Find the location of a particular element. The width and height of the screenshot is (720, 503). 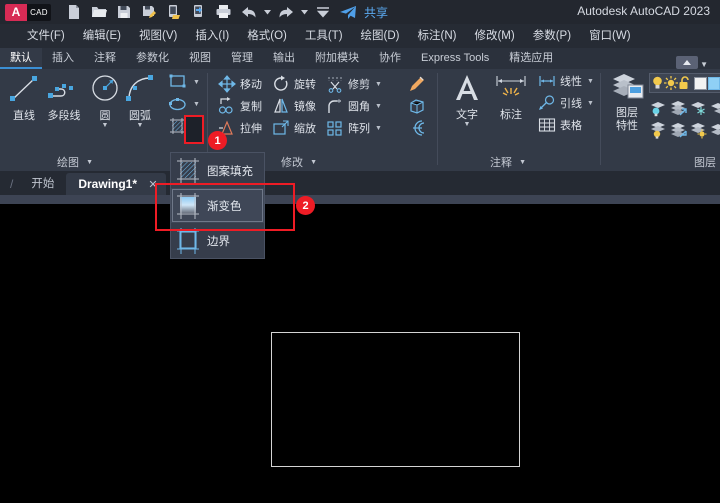

layer-thaw-icon is located at coordinates (671, 83).